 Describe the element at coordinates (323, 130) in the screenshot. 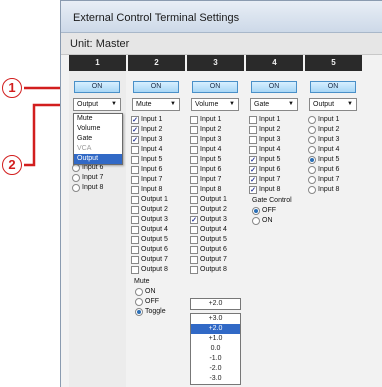

I see `radio-item: Input 2` at that location.